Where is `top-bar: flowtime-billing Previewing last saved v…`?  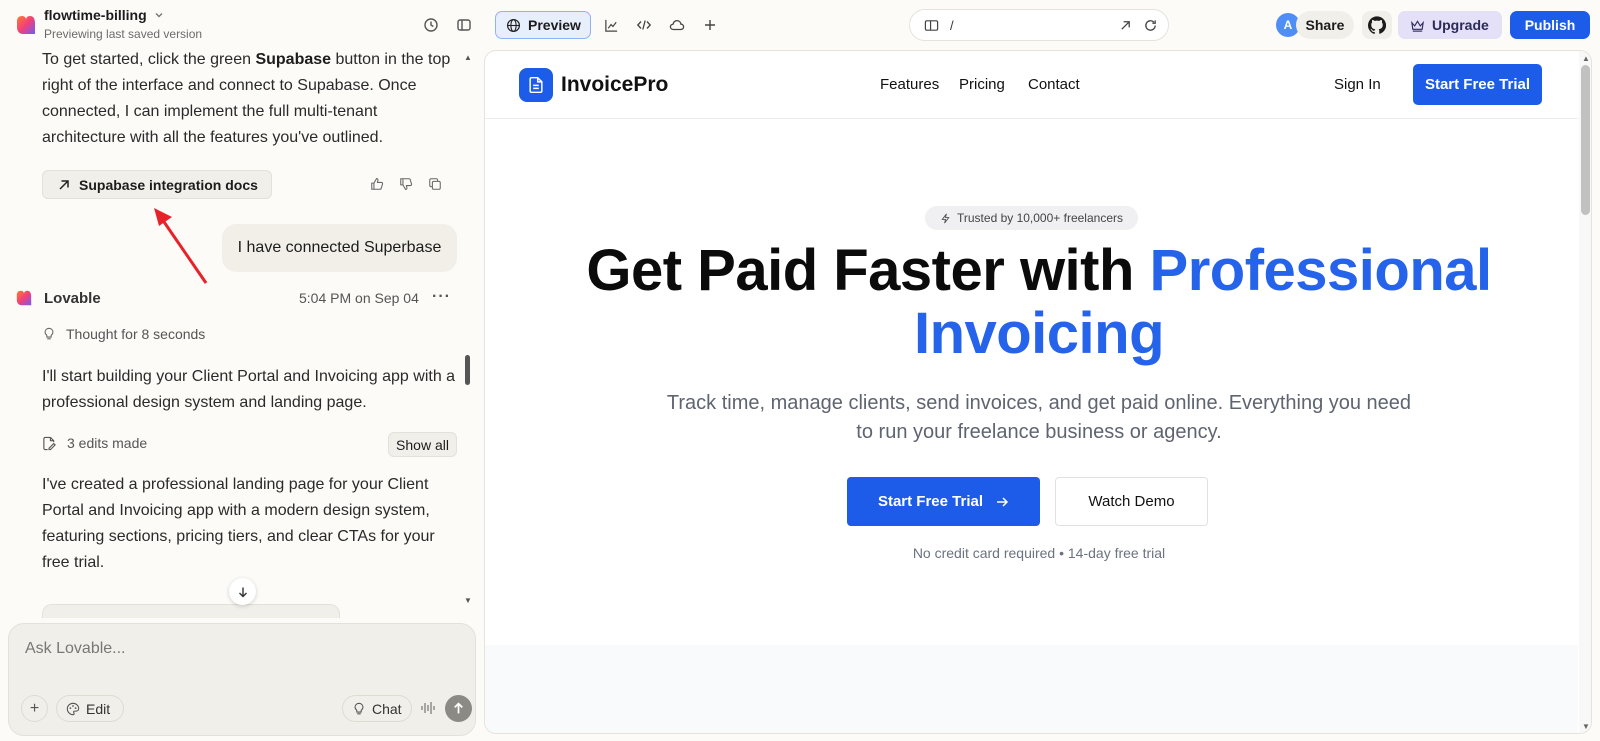
top-bar: flowtime-billing Previewing last saved v… is located at coordinates (800, 25).